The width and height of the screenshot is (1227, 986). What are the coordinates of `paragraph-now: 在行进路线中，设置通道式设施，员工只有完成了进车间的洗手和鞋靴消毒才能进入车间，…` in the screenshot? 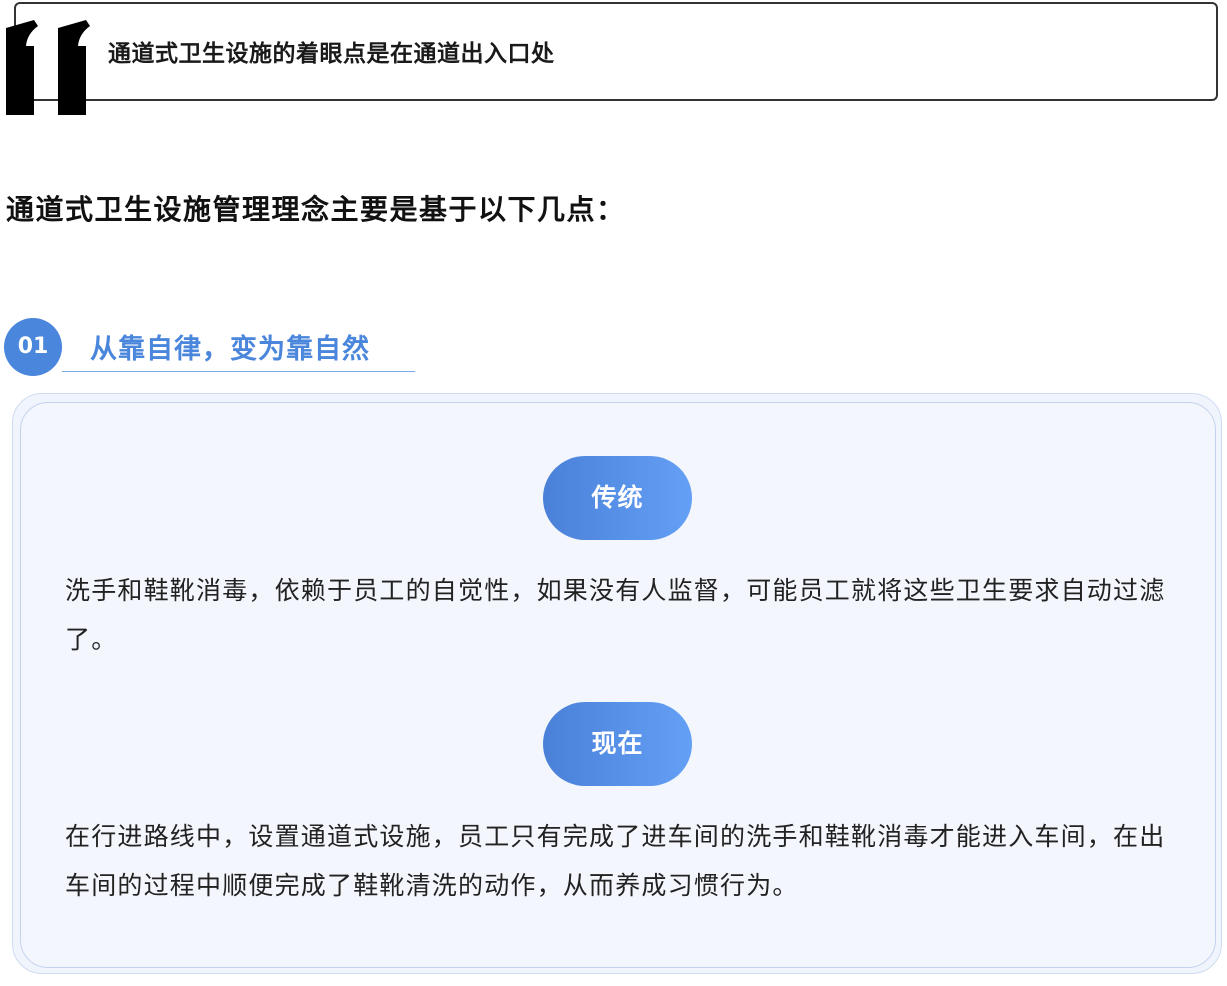 It's located at (615, 861).